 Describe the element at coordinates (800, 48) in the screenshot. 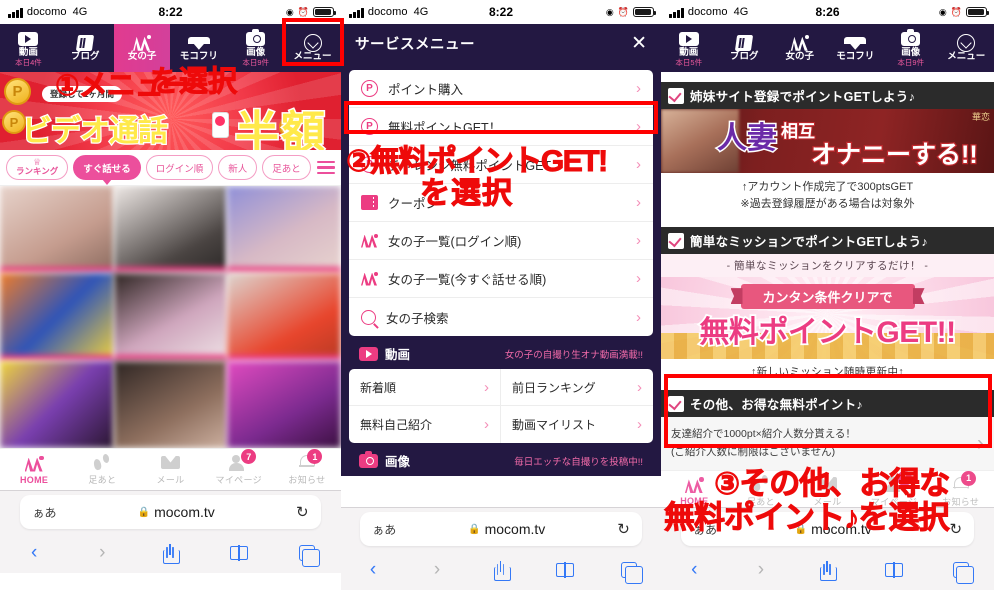

I see `topnav-item-girls: 女の子` at that location.